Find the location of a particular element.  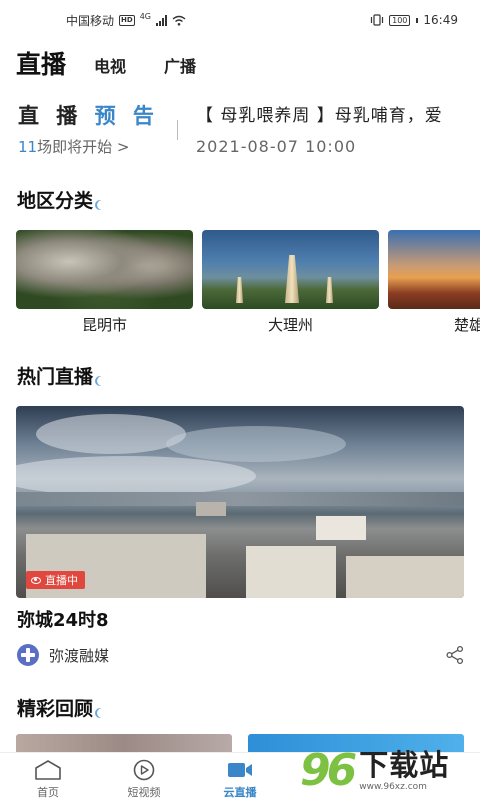

battery-level: 100 is located at coordinates (400, 20).